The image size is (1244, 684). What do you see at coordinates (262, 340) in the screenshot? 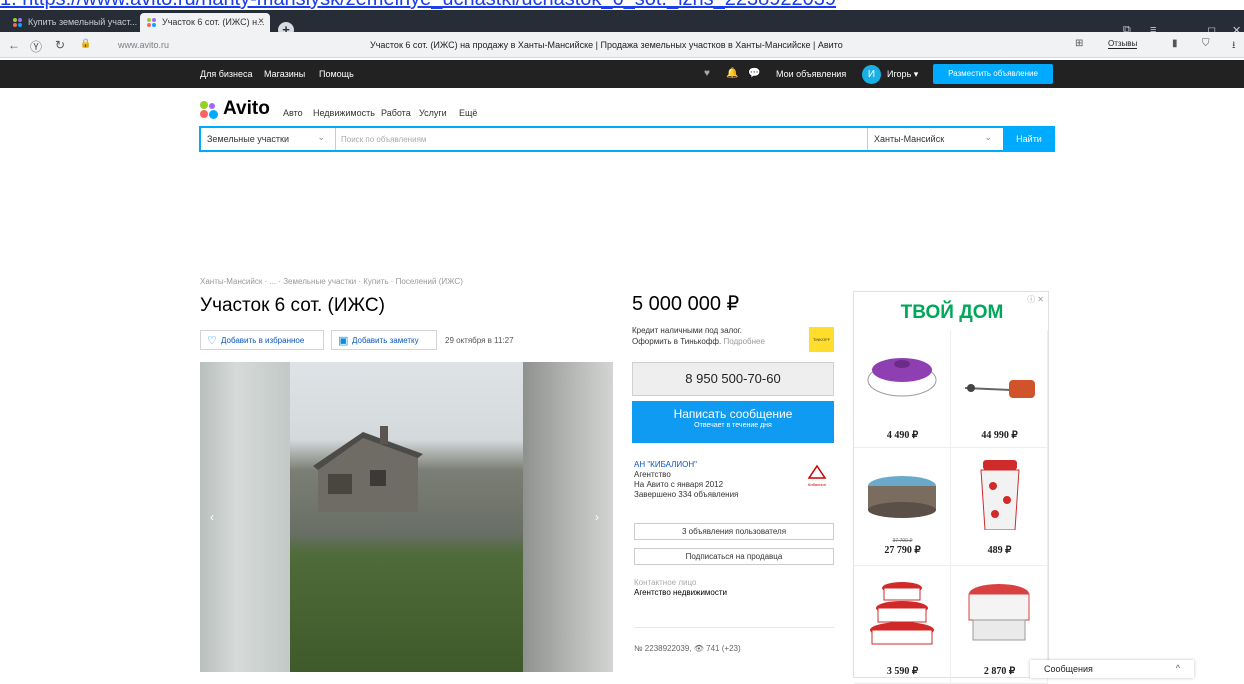
I see `add-favorite-button: ♡ Добавить в избранное` at bounding box center [262, 340].